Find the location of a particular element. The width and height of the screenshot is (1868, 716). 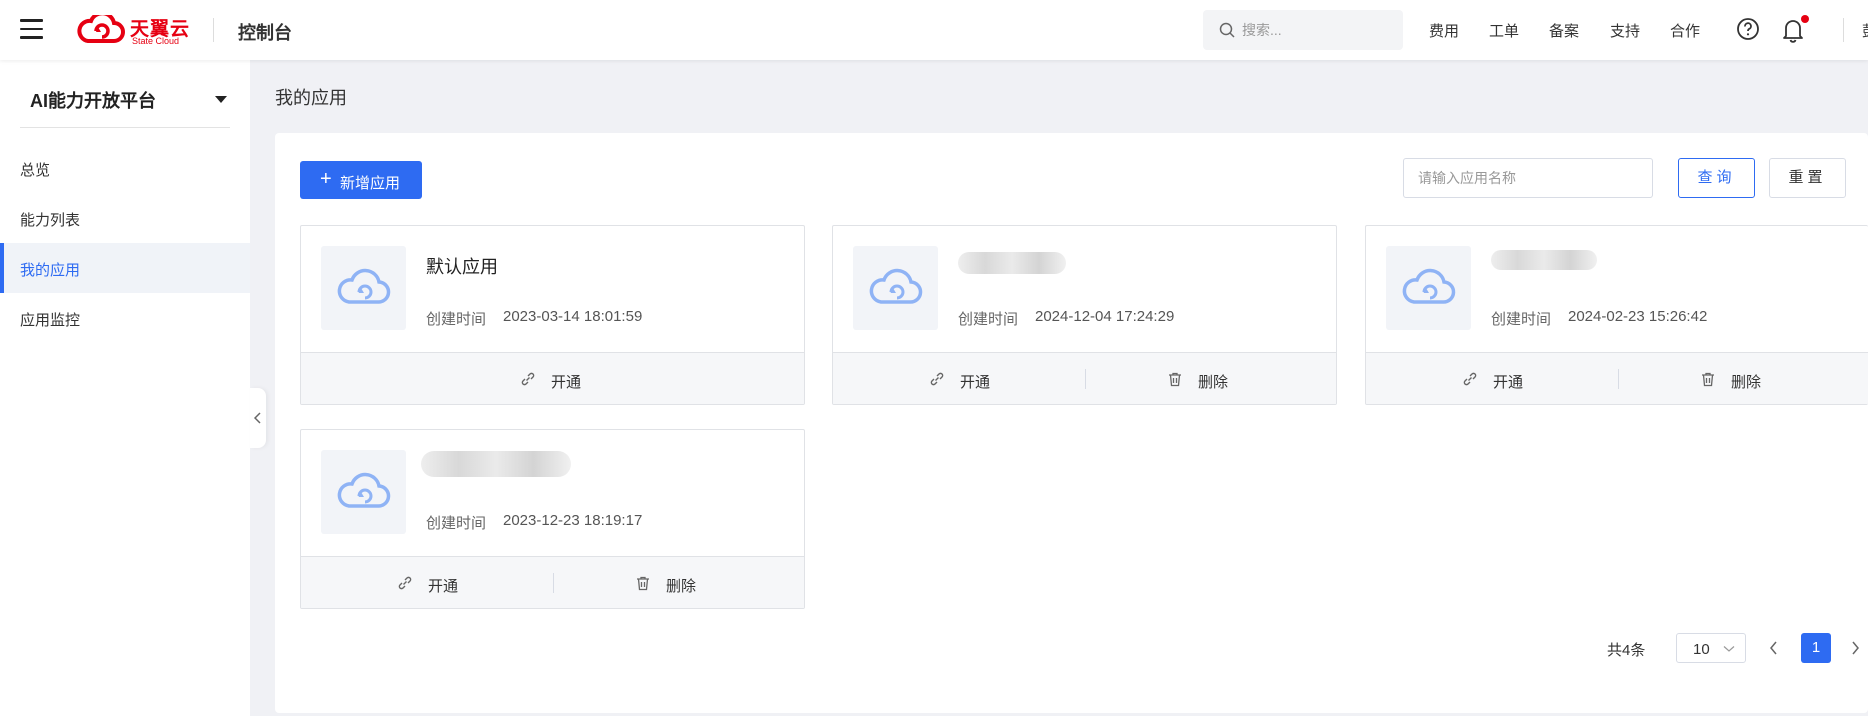

console-title: 控制台 is located at coordinates (265, 32).